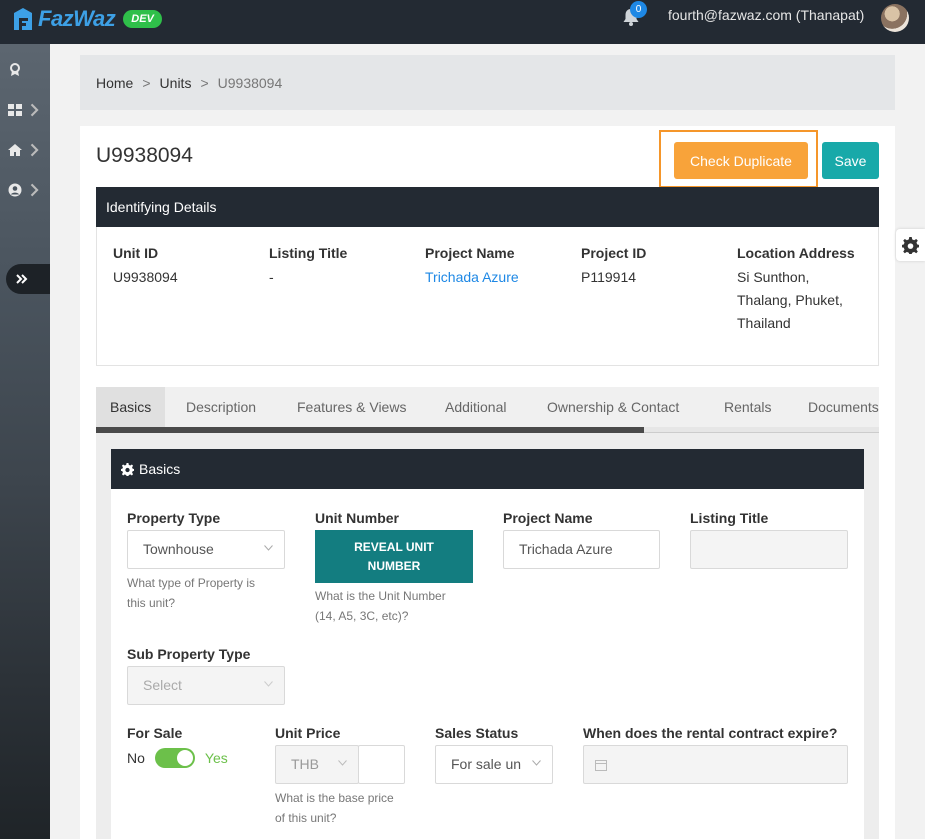  Describe the element at coordinates (250, 82) in the screenshot. I see `breadcrumb-current: U9938094` at that location.